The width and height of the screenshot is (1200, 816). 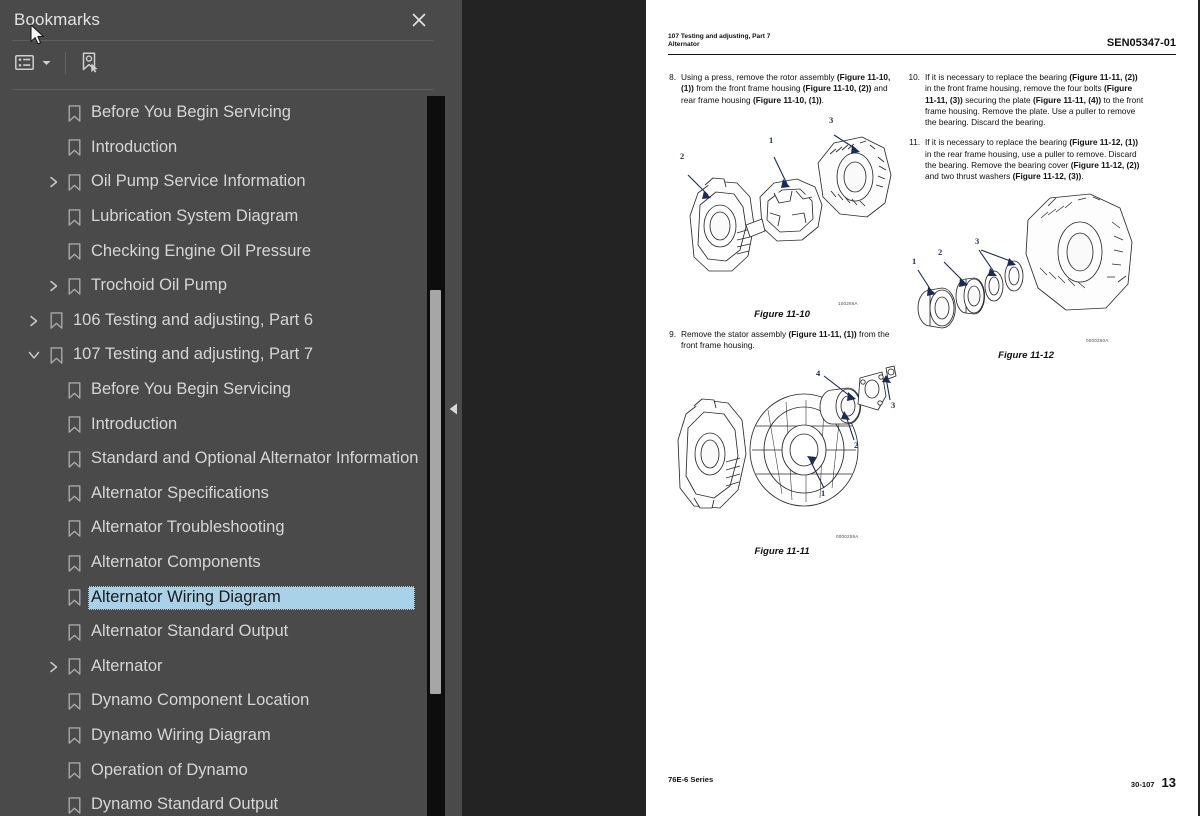 I want to click on footer-series: 76E-6 Series, so click(x=691, y=779).